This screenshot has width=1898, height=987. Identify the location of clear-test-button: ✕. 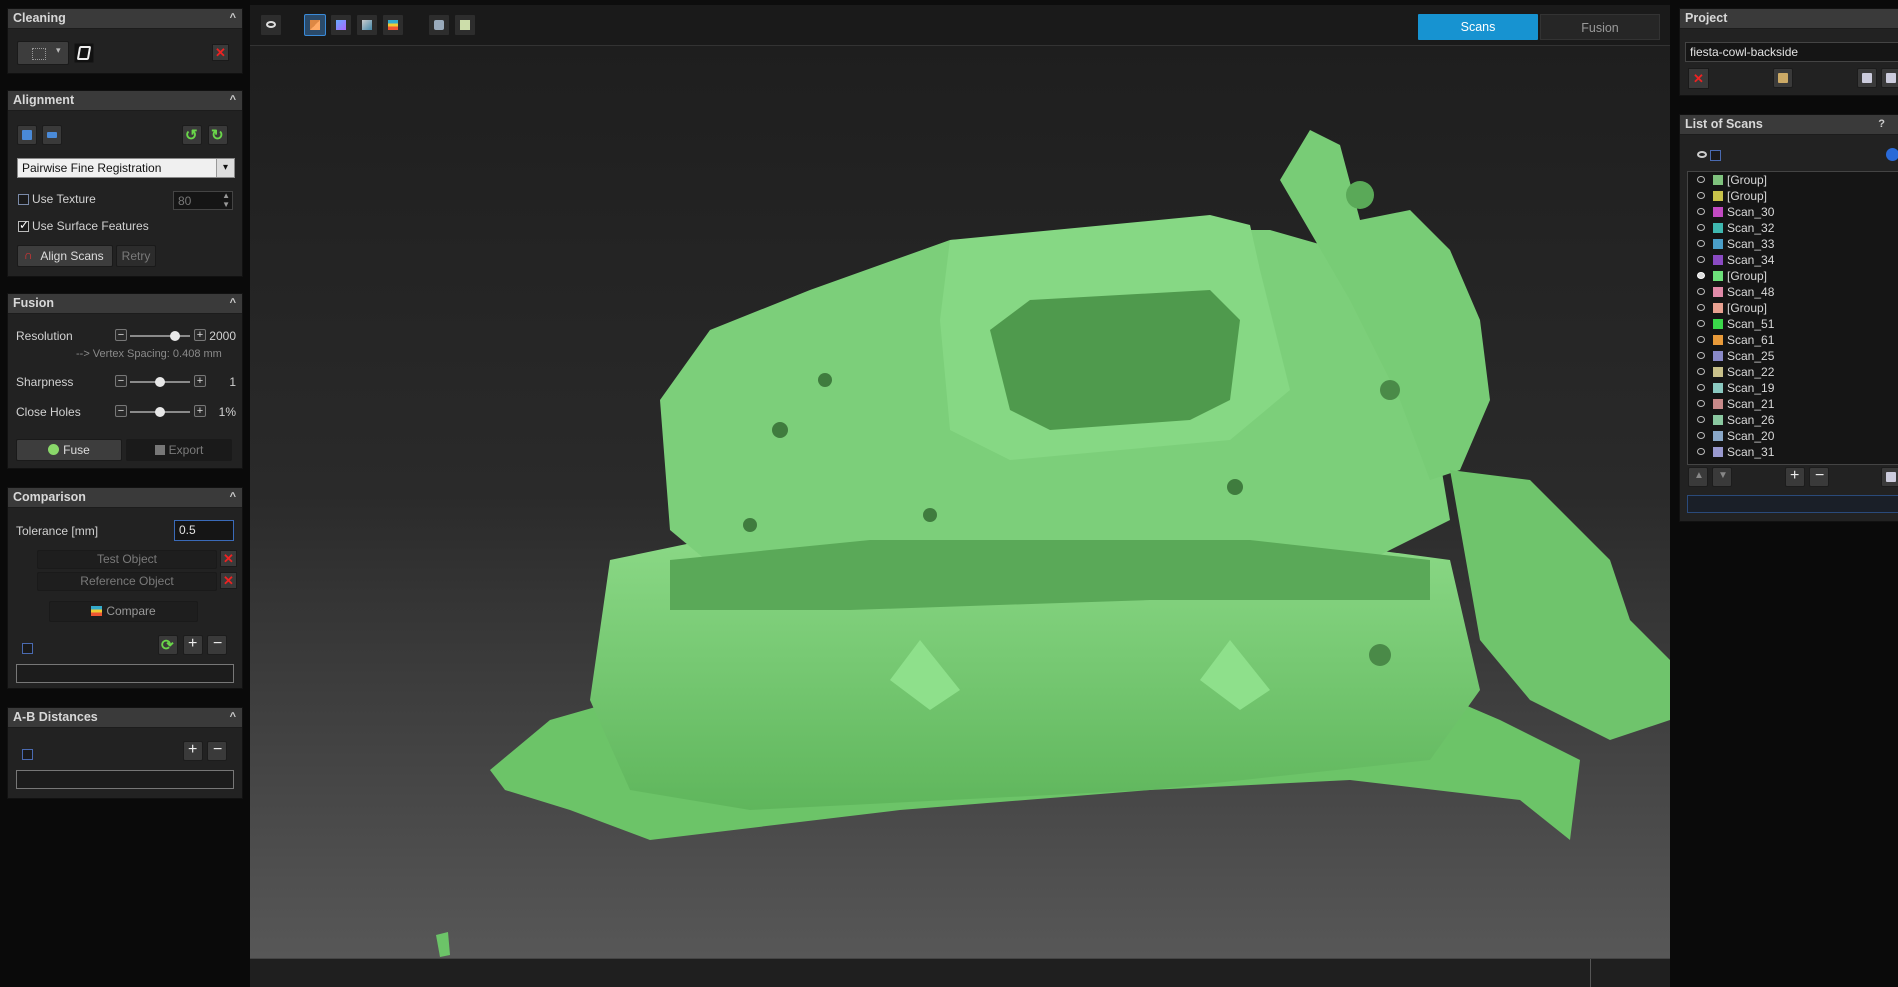
(228, 558).